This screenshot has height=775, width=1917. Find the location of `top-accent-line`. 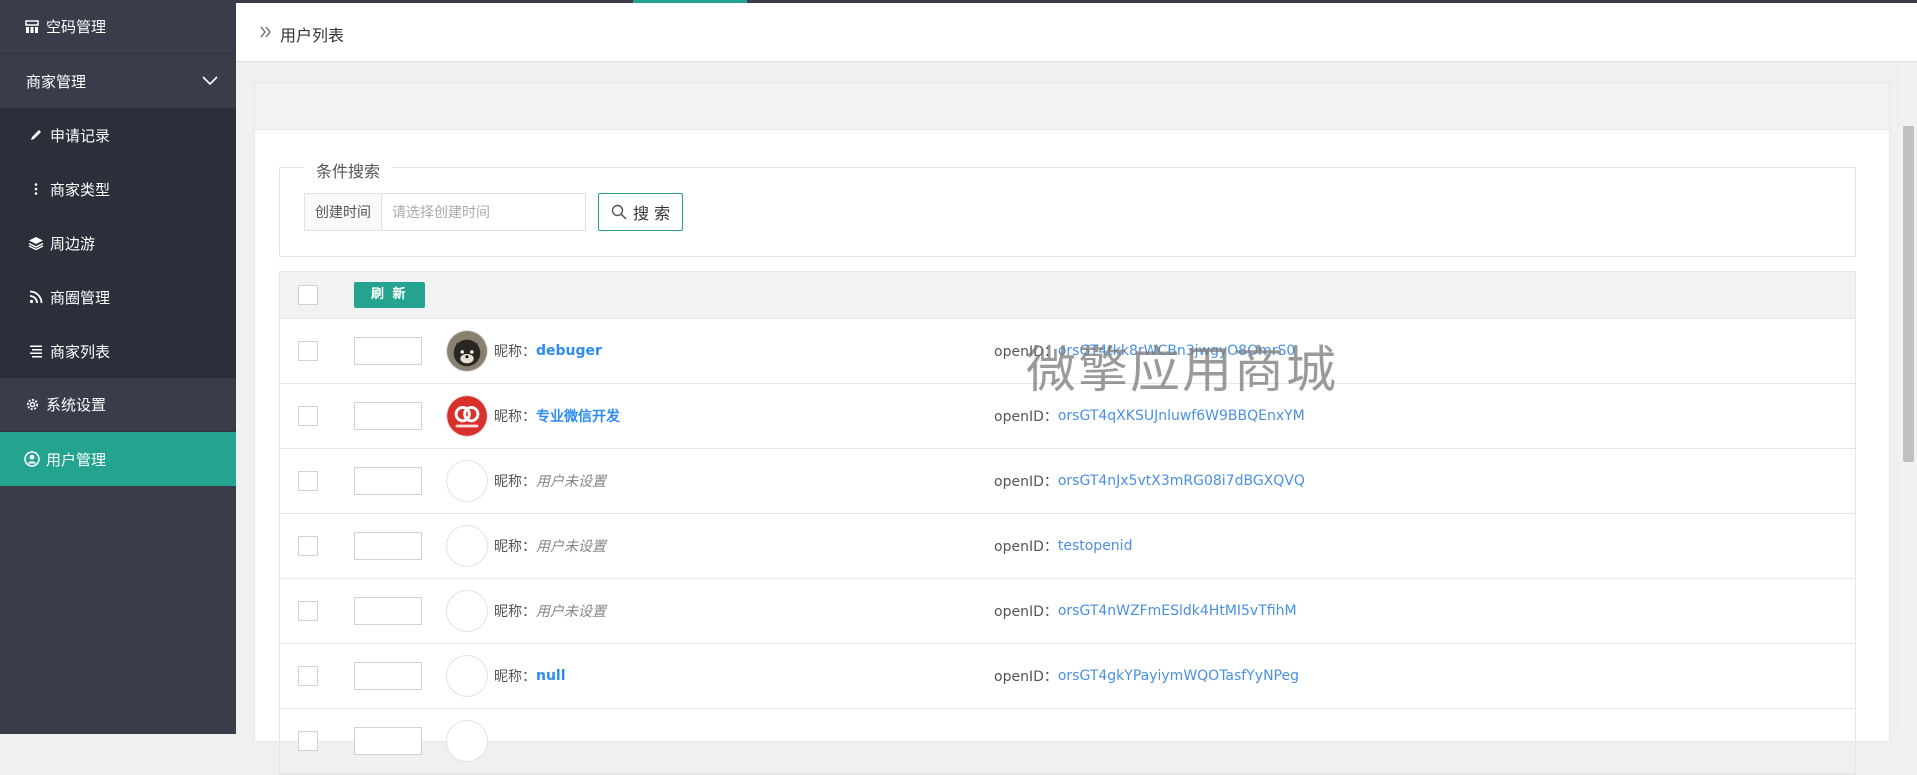

top-accent-line is located at coordinates (690, 1).